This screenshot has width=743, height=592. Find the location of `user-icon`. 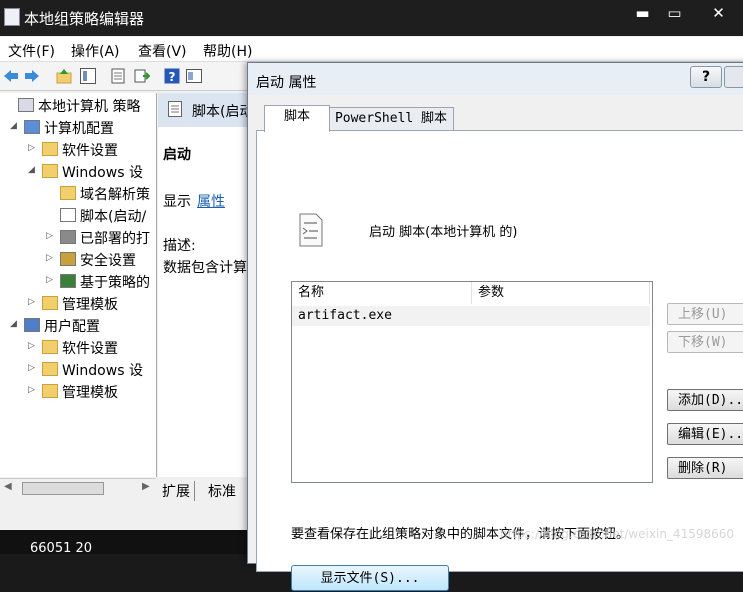

user-icon is located at coordinates (32, 325).